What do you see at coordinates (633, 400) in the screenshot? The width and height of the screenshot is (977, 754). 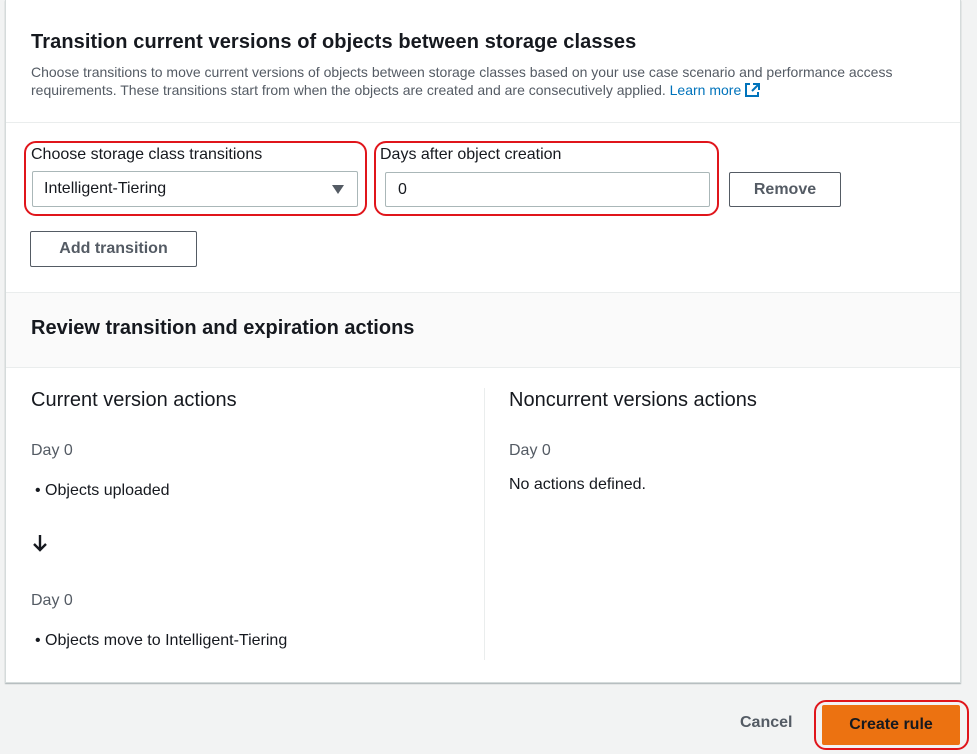 I see `noncurrent-actions-title: Noncurrent versions actions` at bounding box center [633, 400].